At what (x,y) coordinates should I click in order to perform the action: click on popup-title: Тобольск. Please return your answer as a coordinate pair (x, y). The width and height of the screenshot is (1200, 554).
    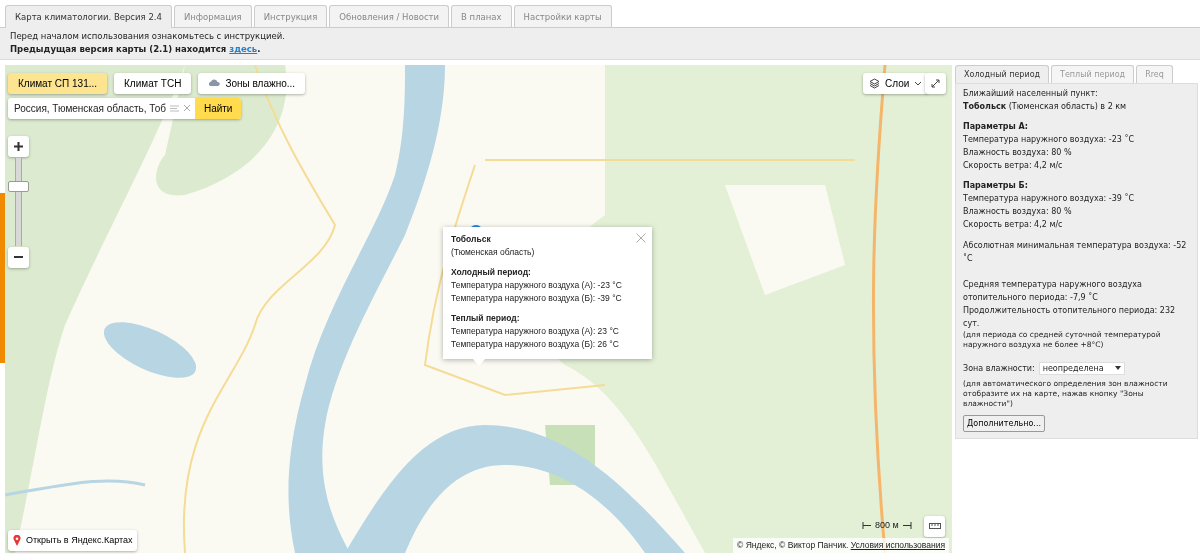
    Looking at the image, I should click on (471, 239).